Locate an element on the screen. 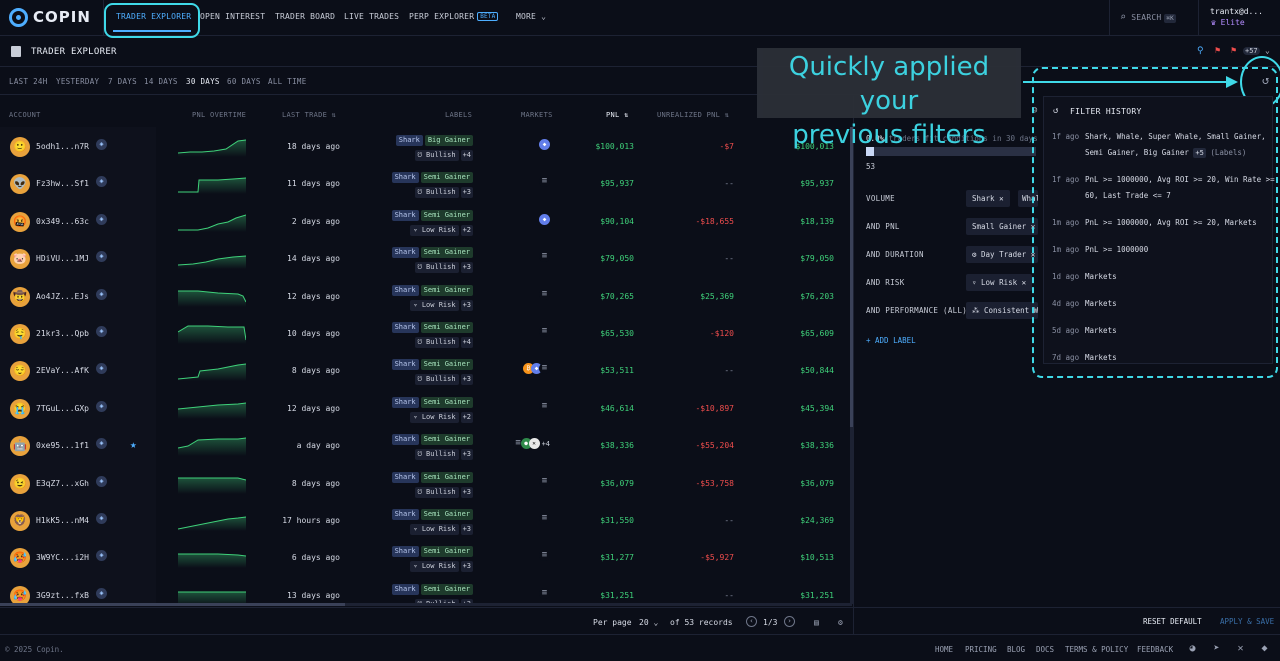  chip-small-gainer: Small Gainer ✕ is located at coordinates (1002, 226).